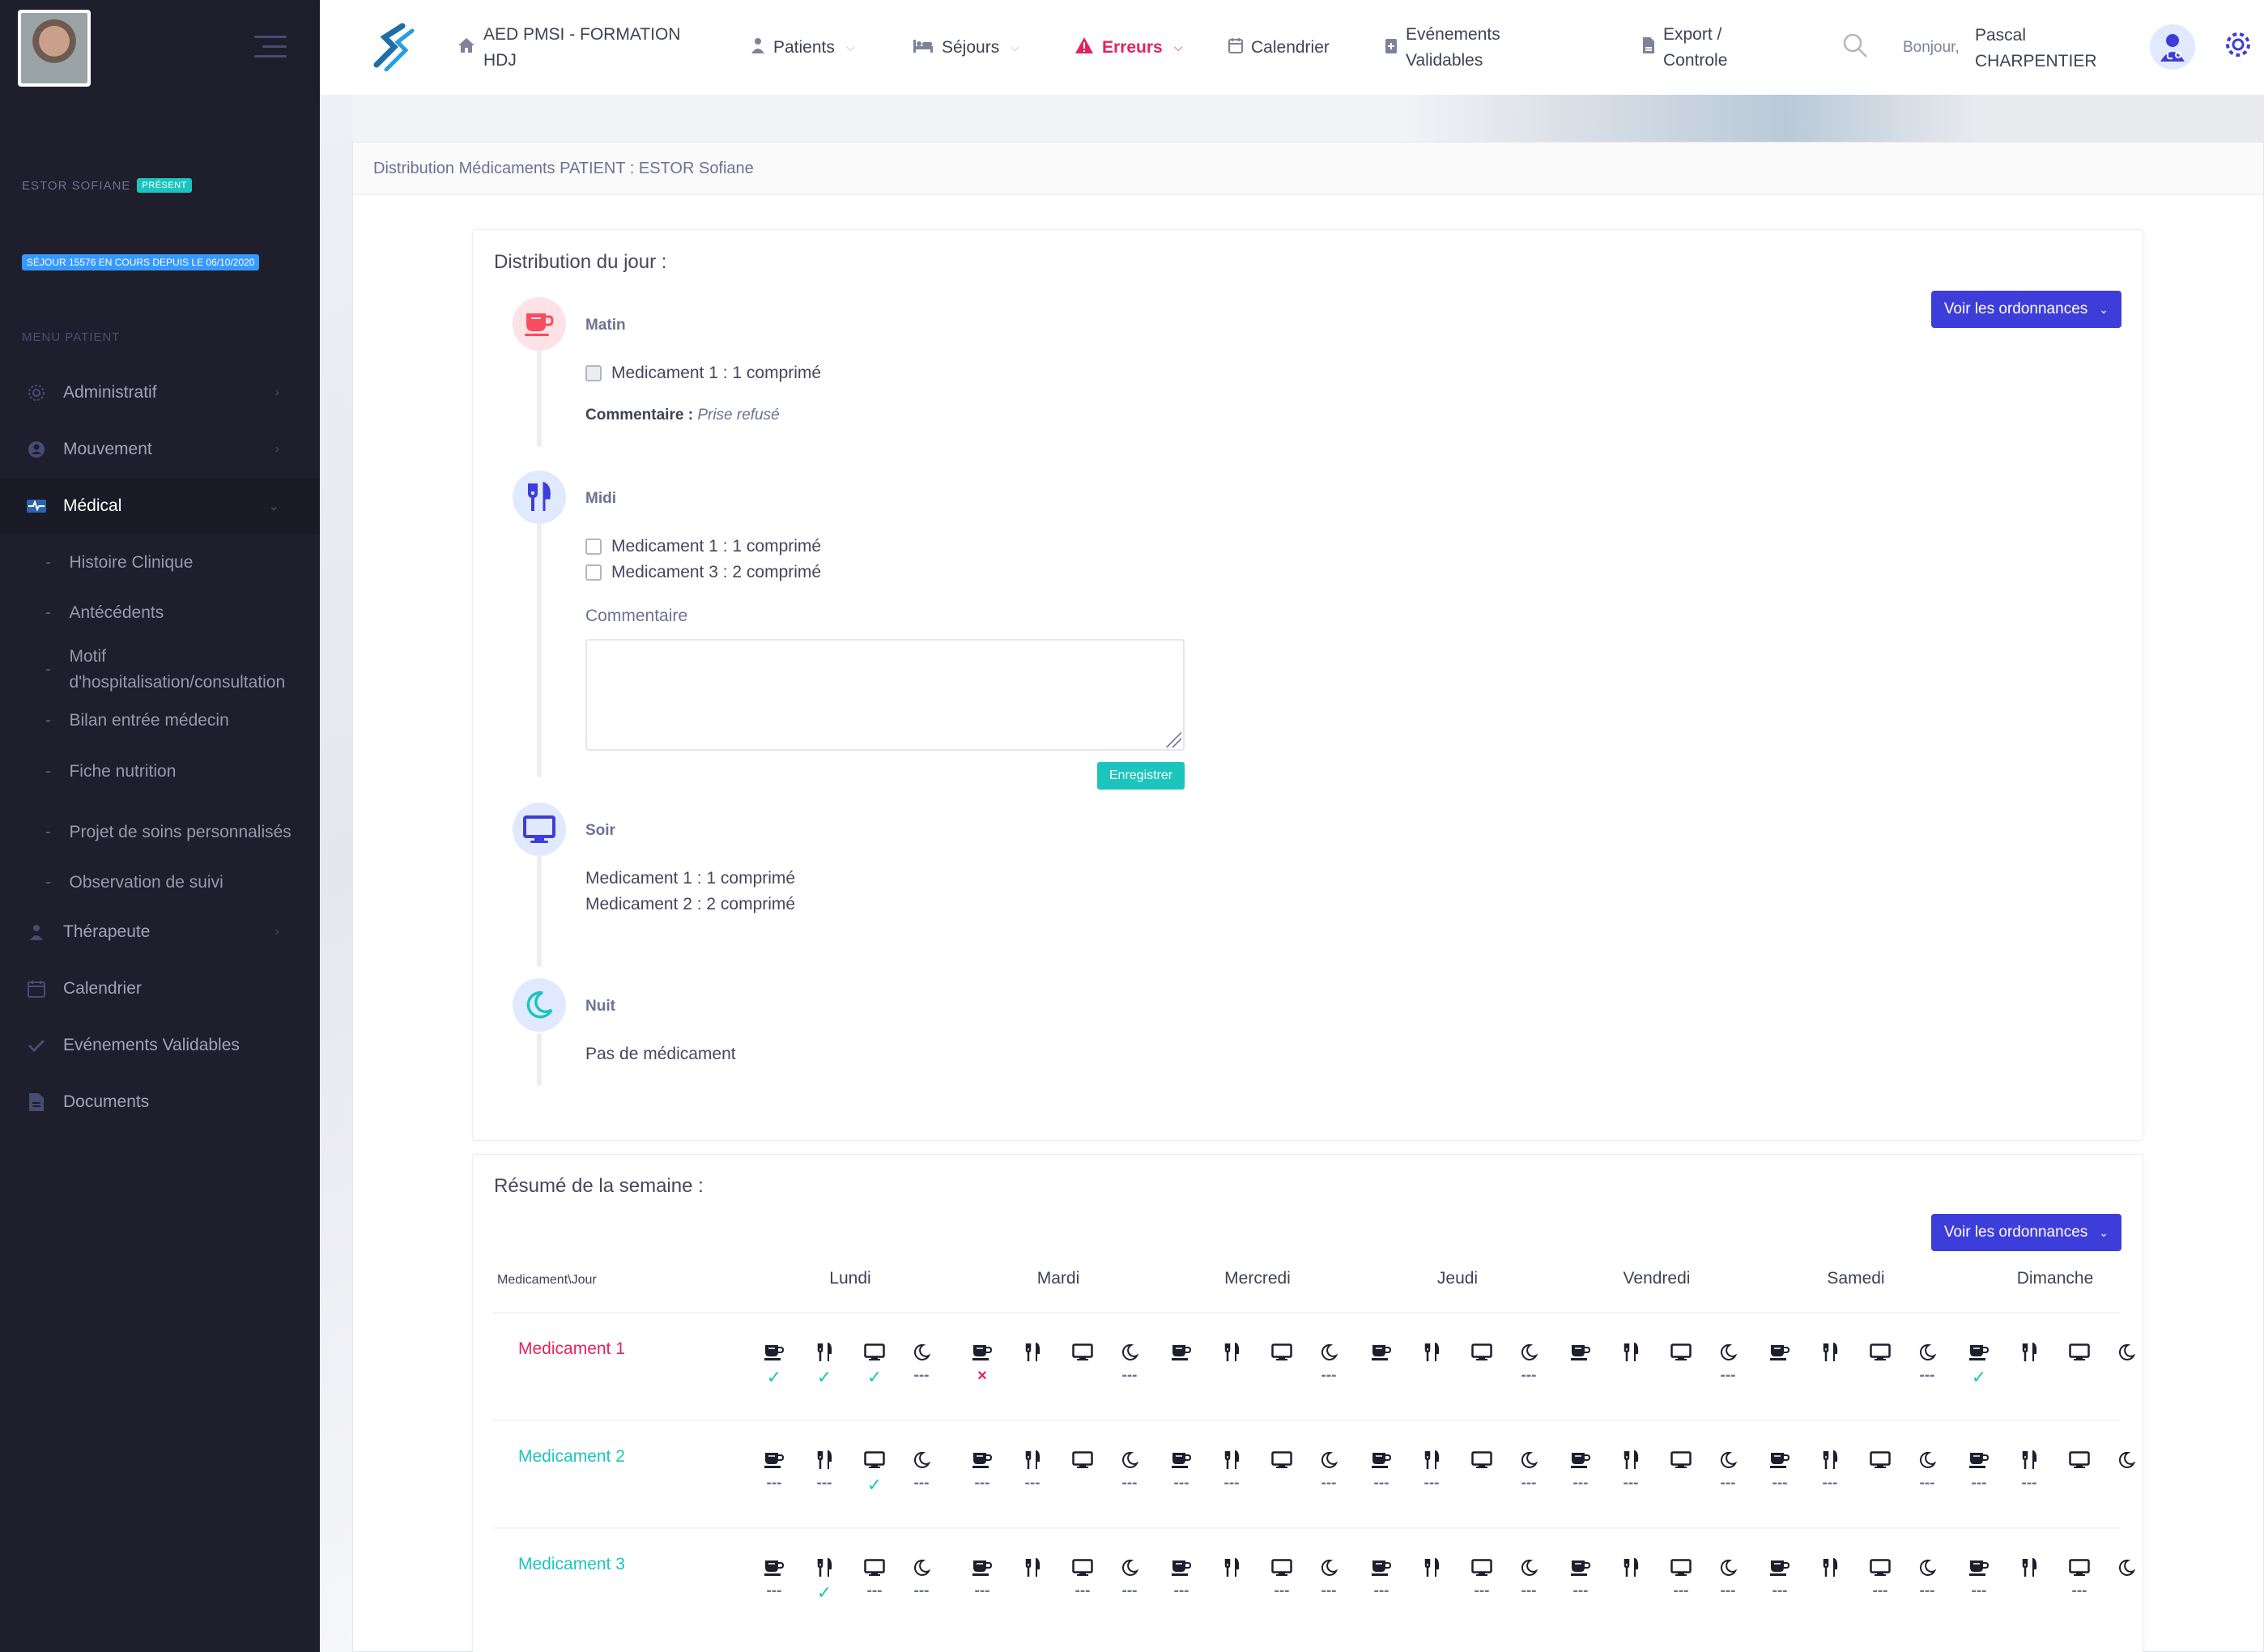  What do you see at coordinates (2015, 308) in the screenshot?
I see `button-label: Voir les ordonnances` at bounding box center [2015, 308].